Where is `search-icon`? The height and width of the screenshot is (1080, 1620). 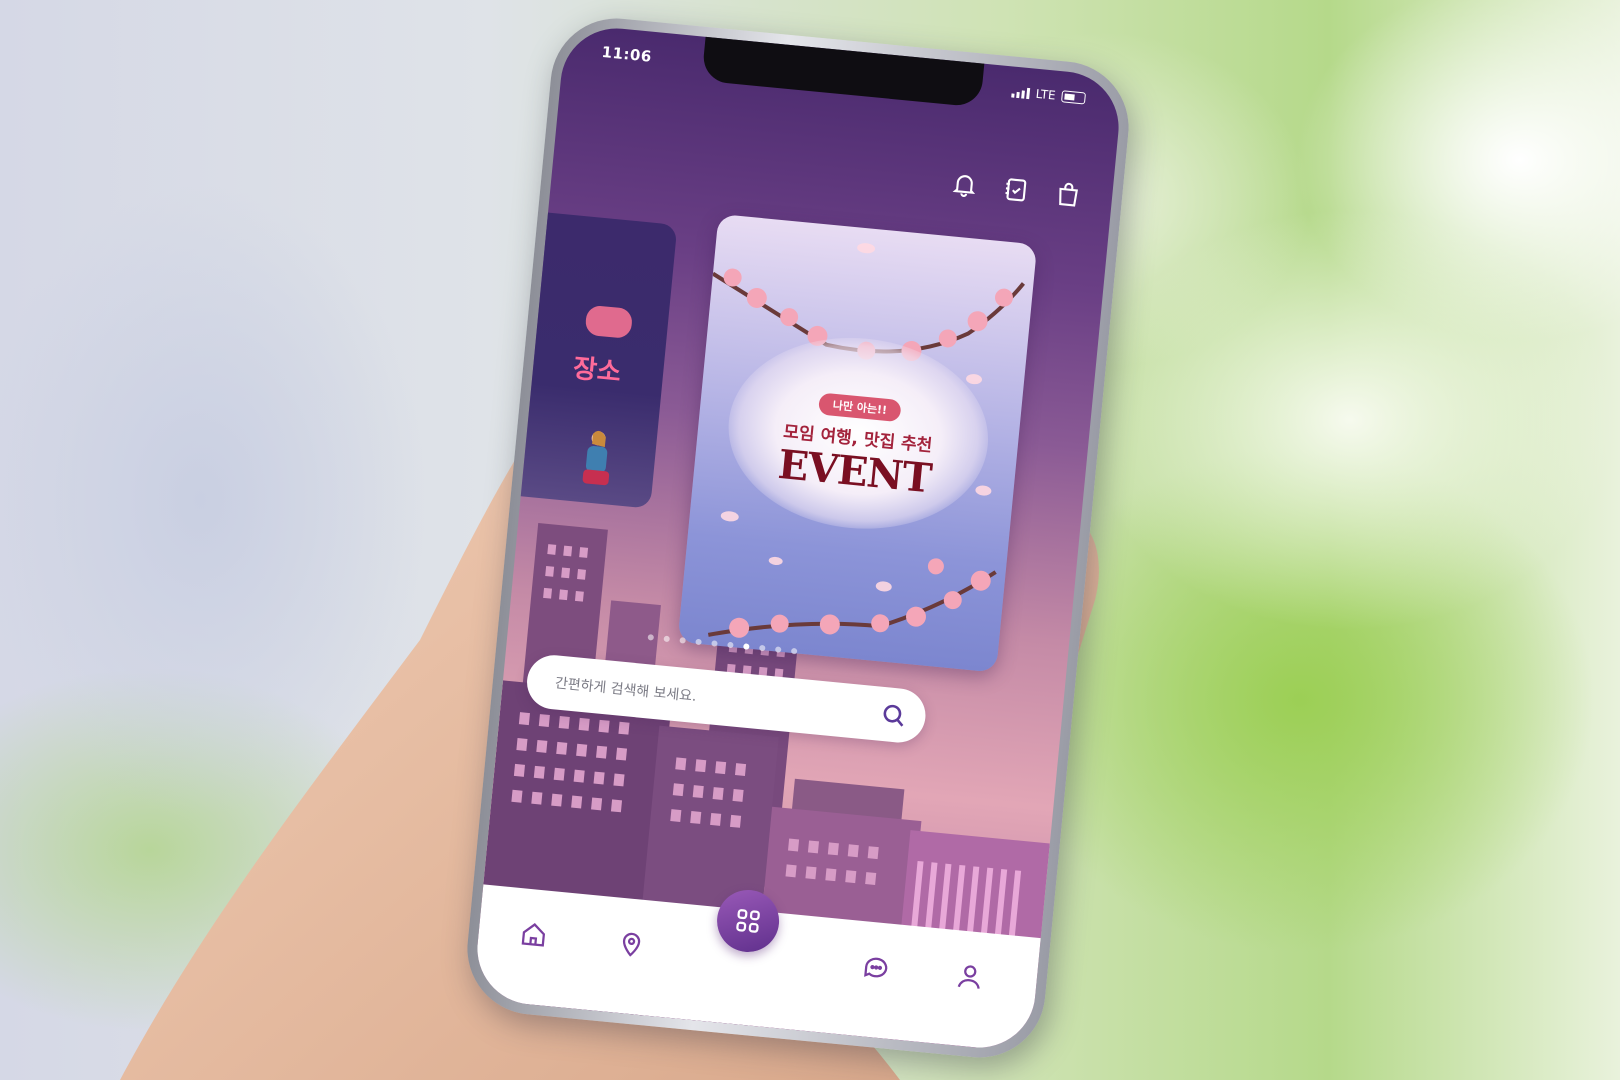
search-icon is located at coordinates (893, 715).